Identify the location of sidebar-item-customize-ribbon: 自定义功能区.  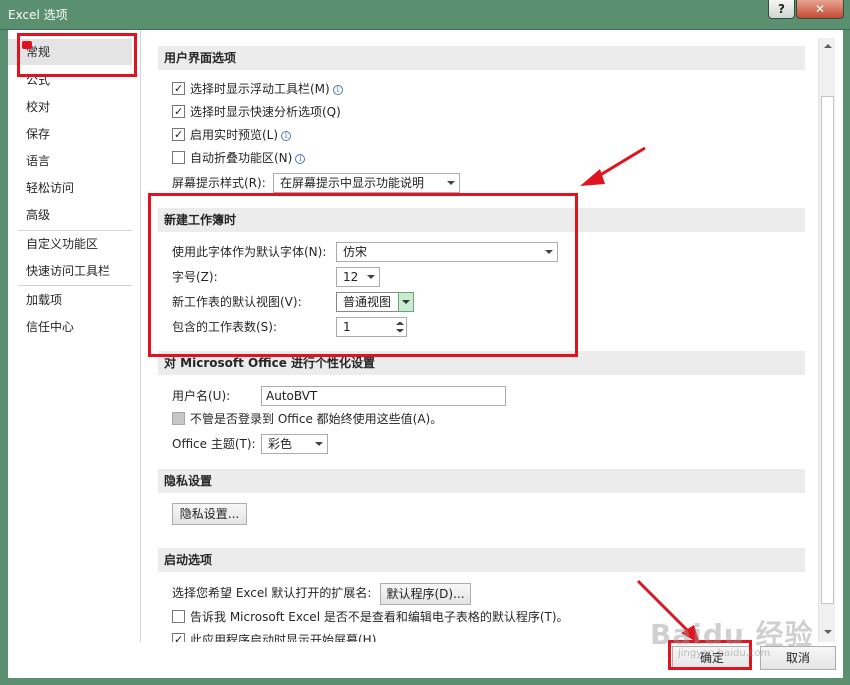
(70, 244).